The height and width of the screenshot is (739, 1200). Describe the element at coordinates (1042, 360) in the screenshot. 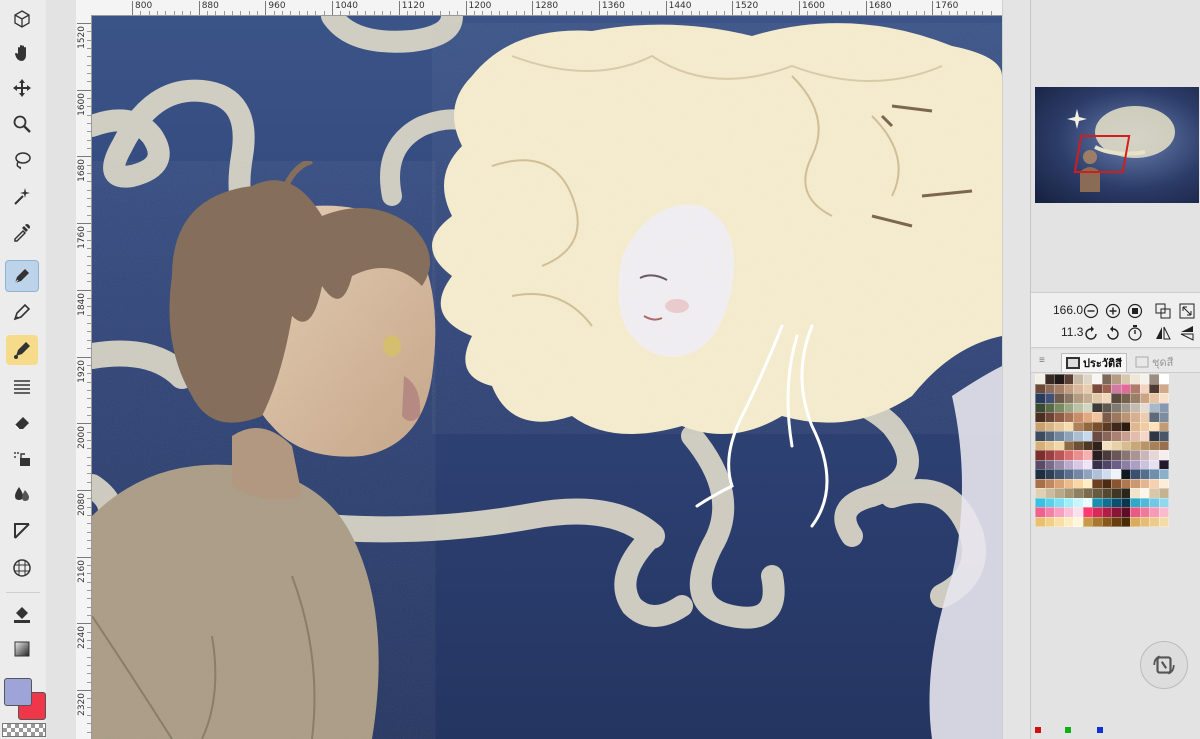

I see `panel-menu-icon: ≡` at that location.